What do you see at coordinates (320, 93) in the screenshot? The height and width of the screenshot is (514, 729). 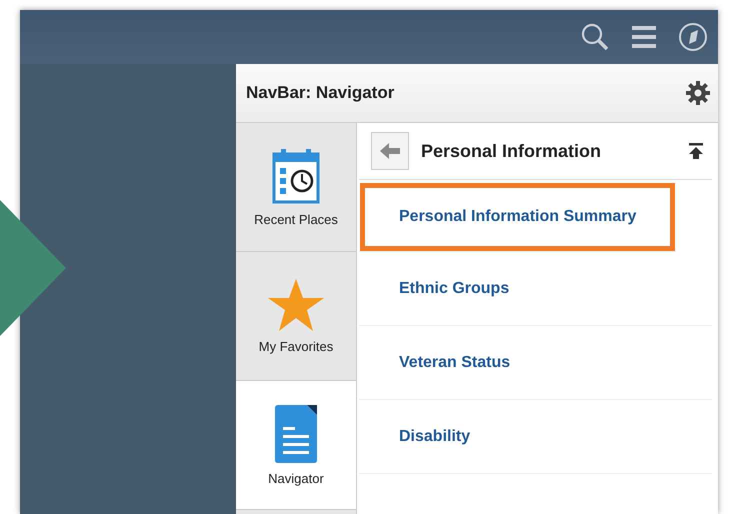 I see `panel-title: NavBar: Navigator` at bounding box center [320, 93].